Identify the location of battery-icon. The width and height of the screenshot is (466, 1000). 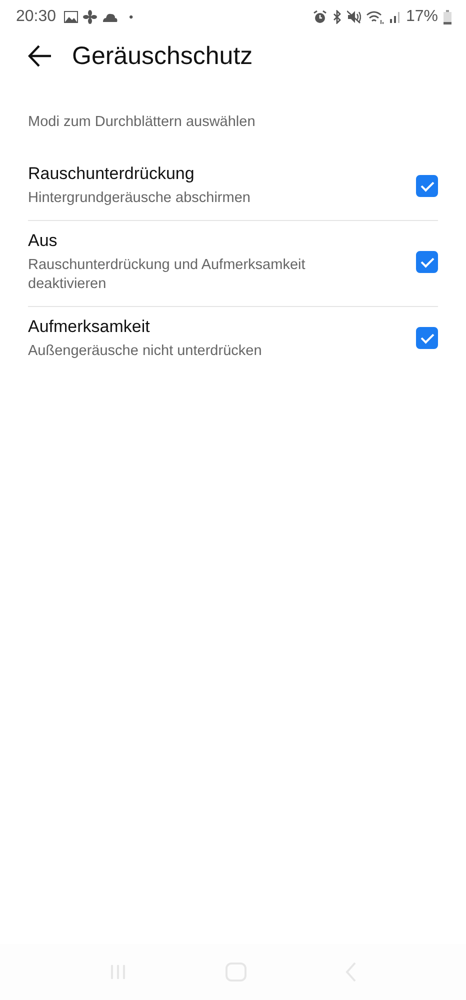
(447, 17).